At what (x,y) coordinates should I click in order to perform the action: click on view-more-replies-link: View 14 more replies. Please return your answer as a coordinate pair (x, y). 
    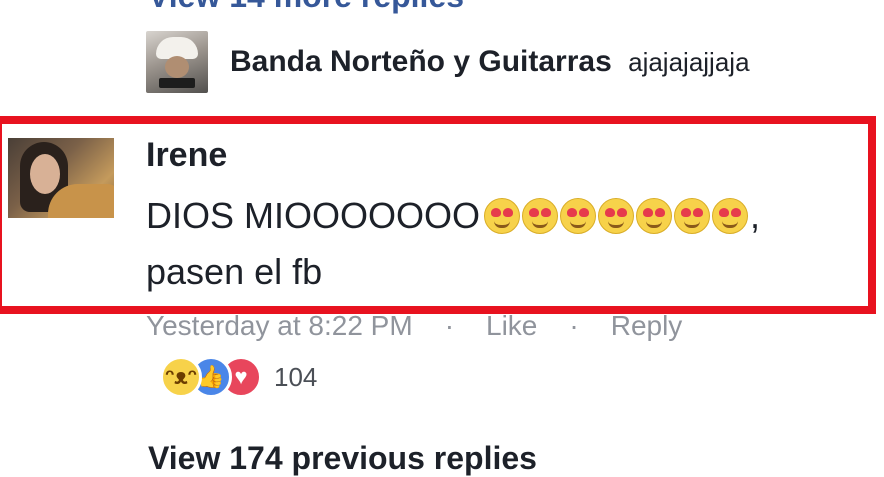
    Looking at the image, I should click on (306, 7).